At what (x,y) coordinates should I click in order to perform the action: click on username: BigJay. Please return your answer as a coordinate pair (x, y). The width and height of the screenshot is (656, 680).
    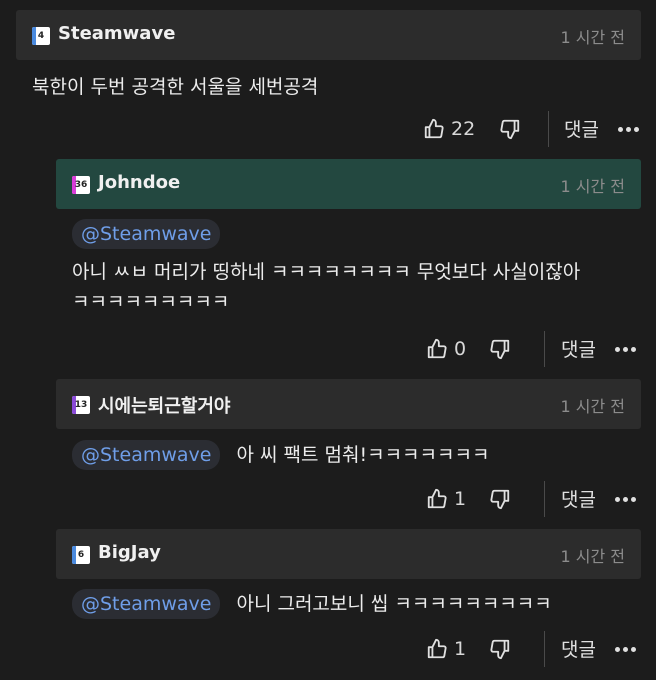
    Looking at the image, I should click on (129, 552).